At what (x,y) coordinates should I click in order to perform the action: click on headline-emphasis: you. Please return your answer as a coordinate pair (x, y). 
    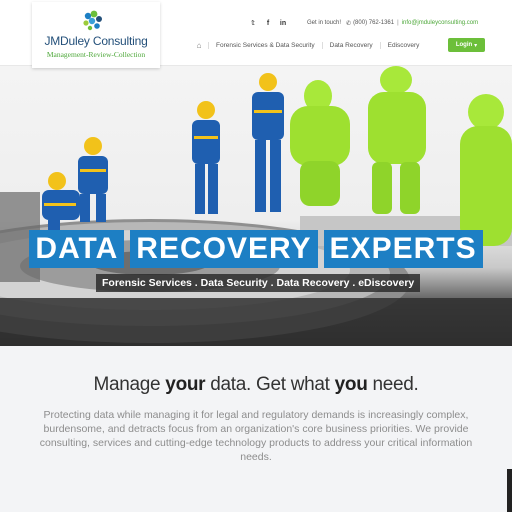
    Looking at the image, I should click on (351, 384).